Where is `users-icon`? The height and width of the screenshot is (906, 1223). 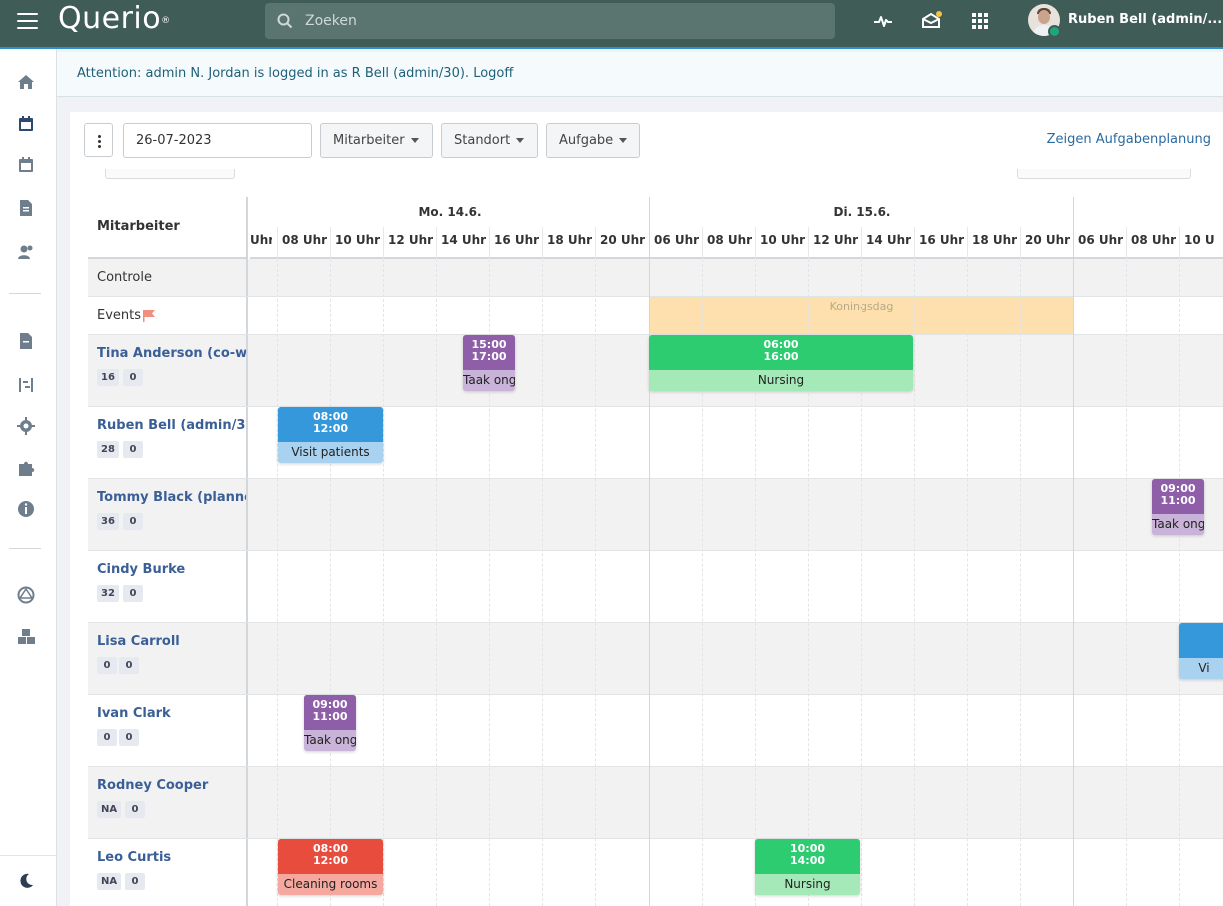
users-icon is located at coordinates (26, 252).